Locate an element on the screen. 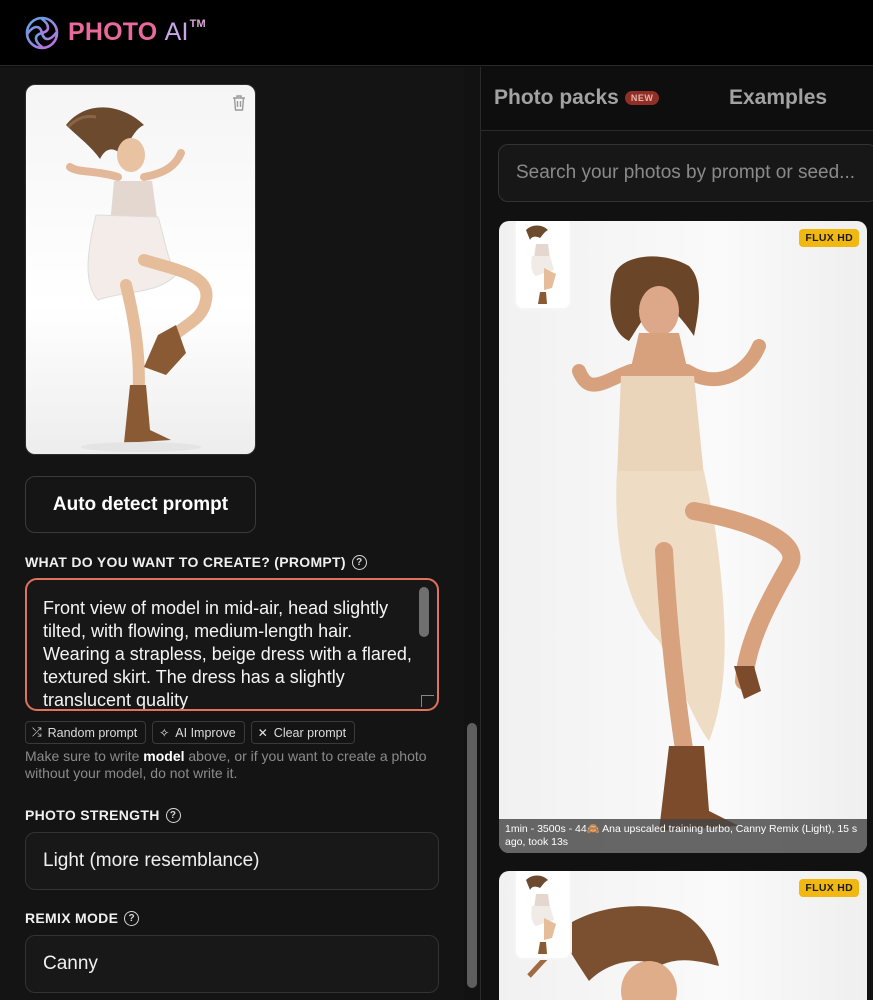 Image resolution: width=873 pixels, height=1000 pixels. ai-improve-label: AI Improve is located at coordinates (205, 732).